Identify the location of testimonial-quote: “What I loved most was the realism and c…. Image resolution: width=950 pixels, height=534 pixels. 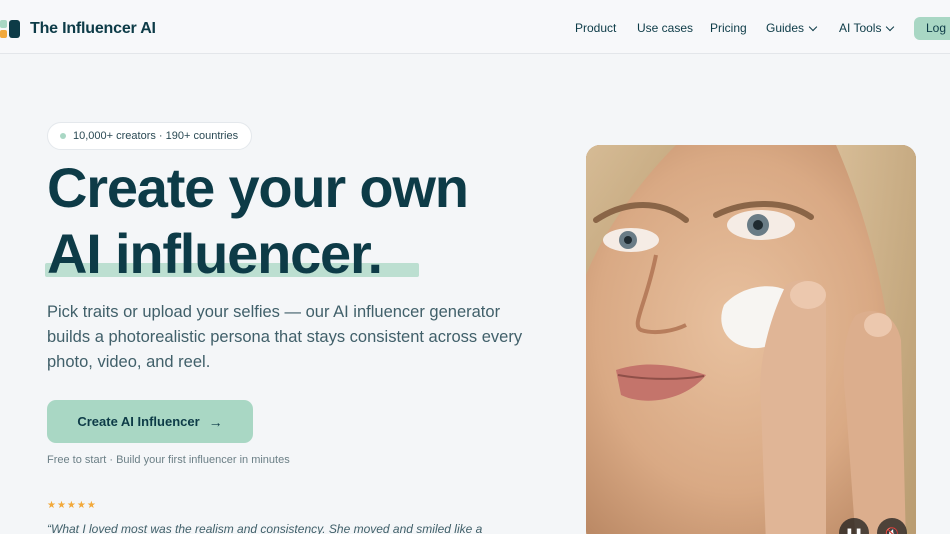
(265, 528).